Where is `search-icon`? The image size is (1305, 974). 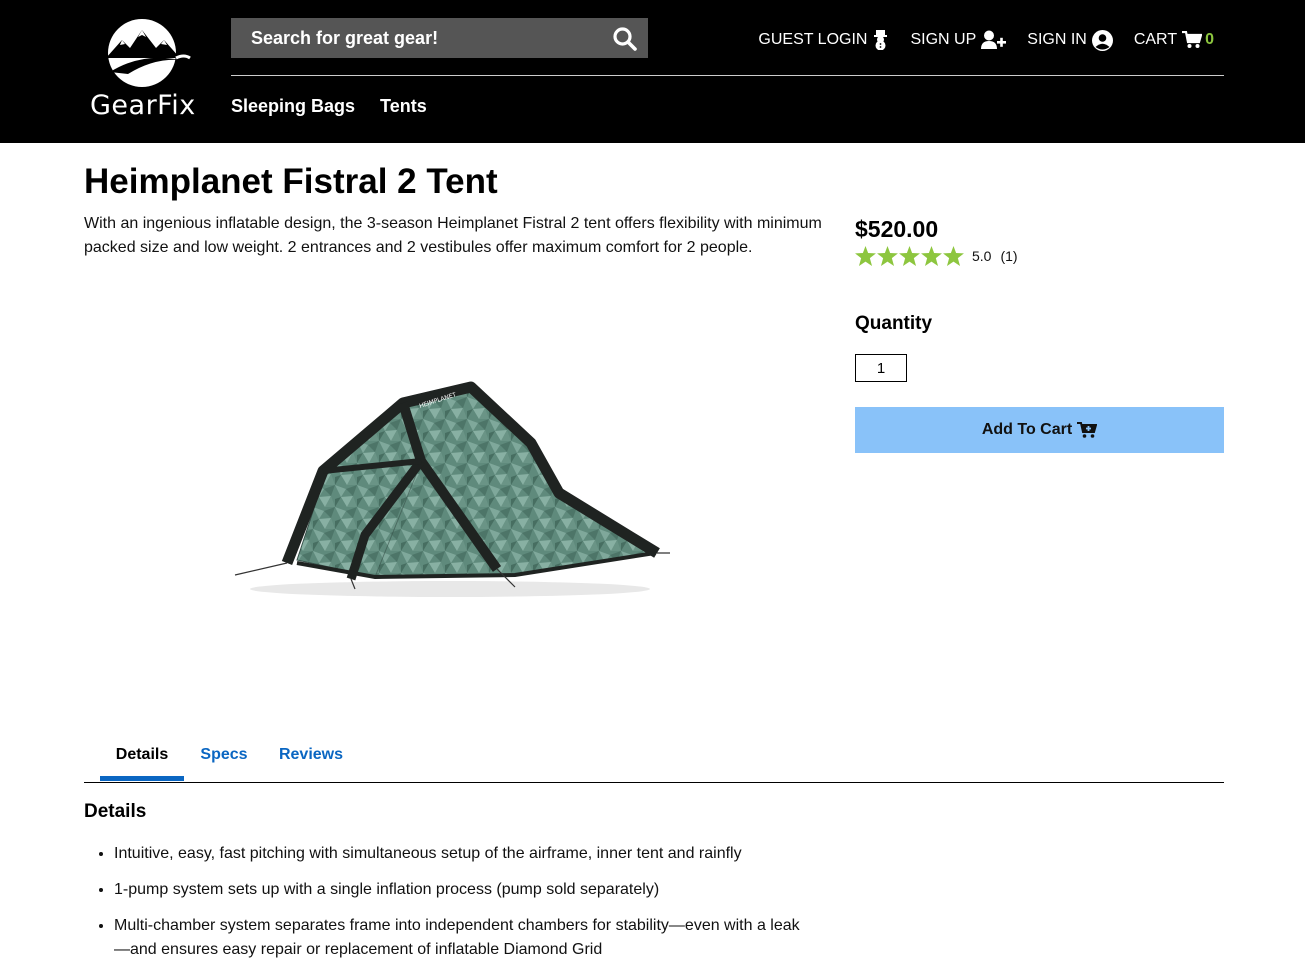 search-icon is located at coordinates (625, 39).